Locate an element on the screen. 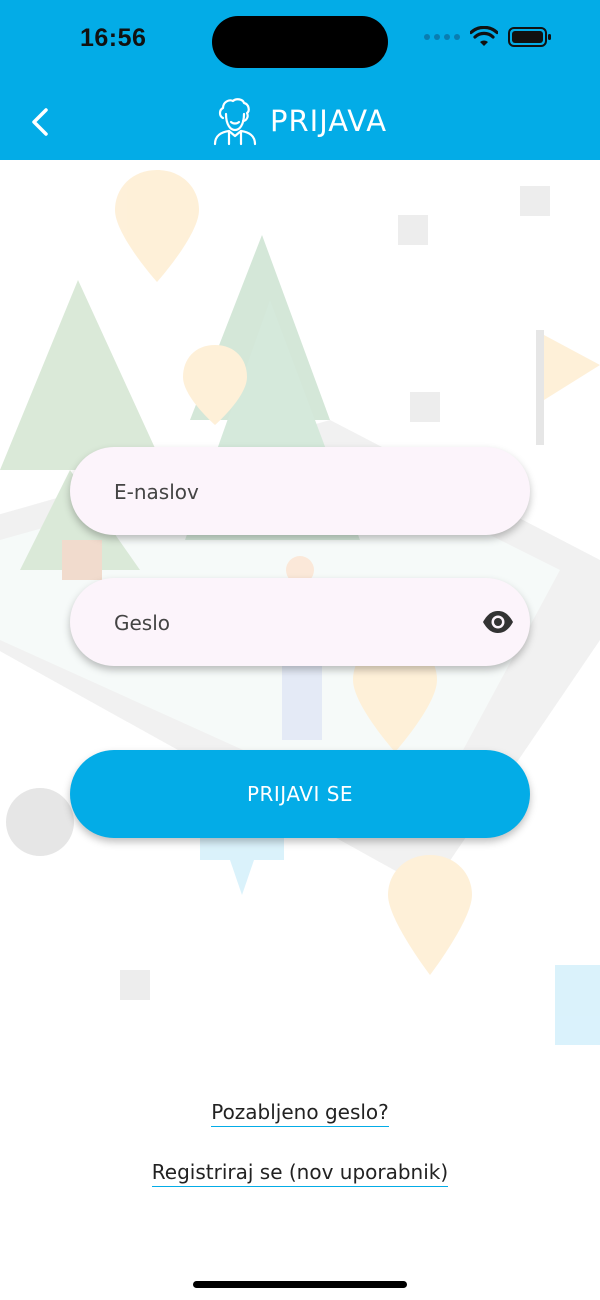 This screenshot has width=600, height=1300. password-field is located at coordinates (300, 623).